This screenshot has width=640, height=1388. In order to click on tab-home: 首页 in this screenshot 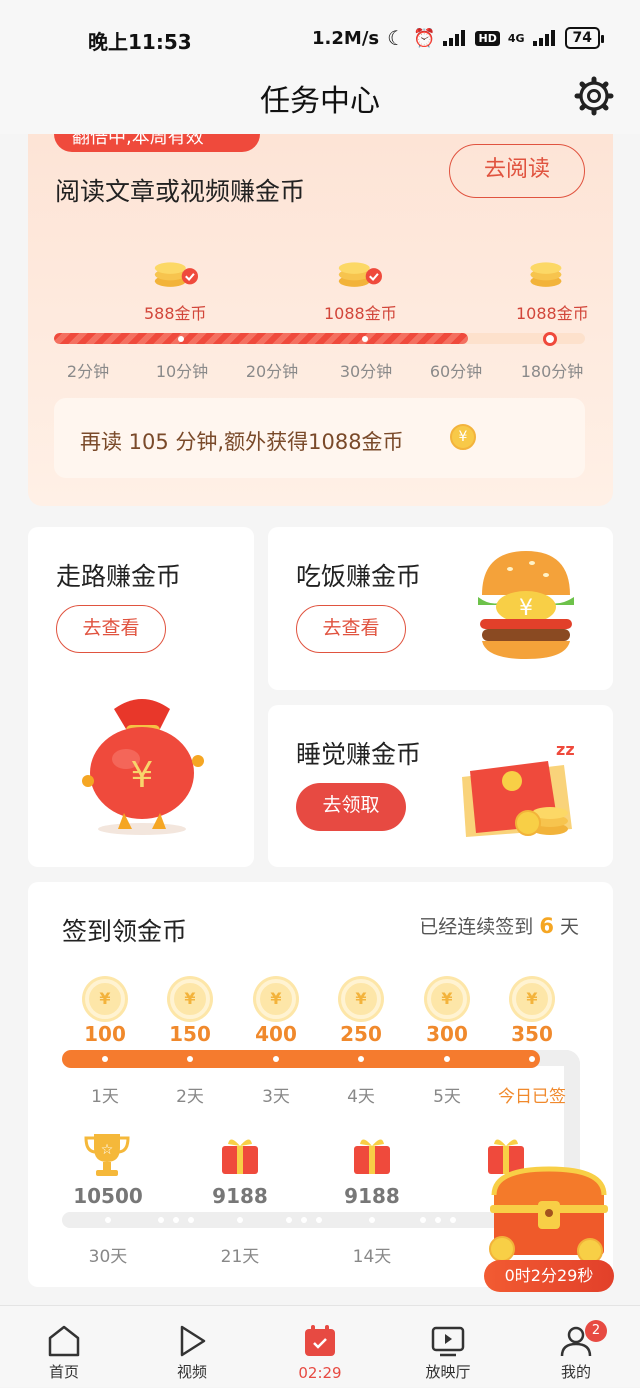, I will do `click(64, 1347)`.